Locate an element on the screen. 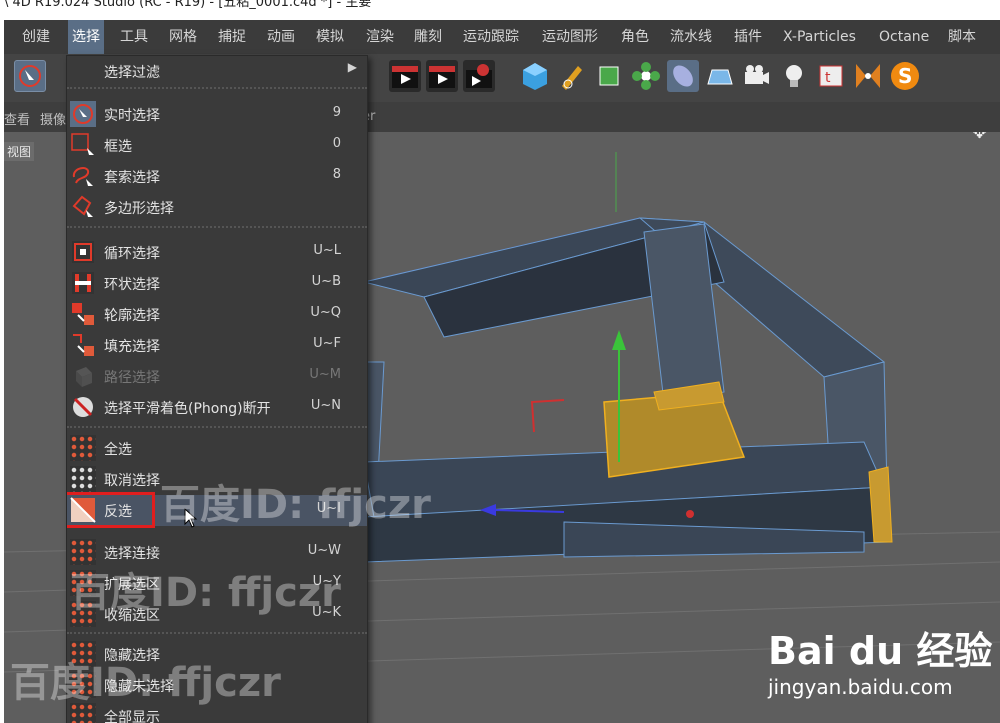 This screenshot has height=723, width=1000. gear-clapboard-icon is located at coordinates (479, 76).